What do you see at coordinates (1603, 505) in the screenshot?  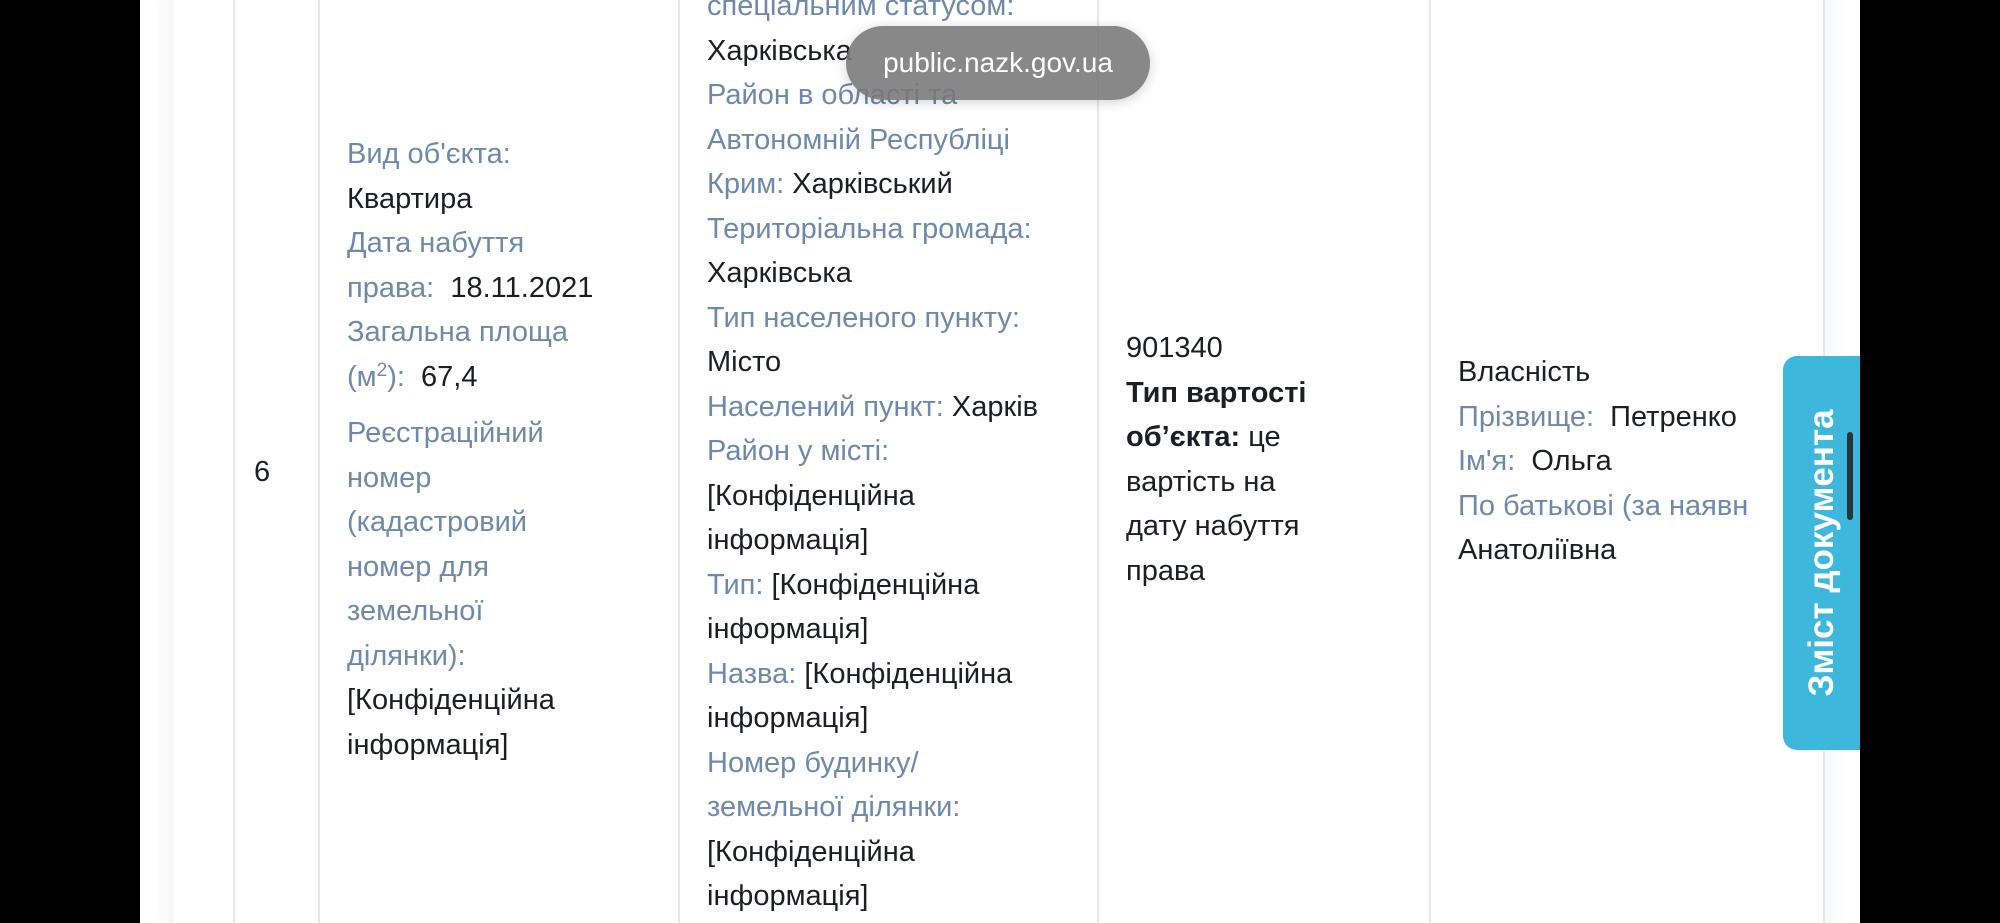 I see `patronymic-label: По батькові (за наявн` at bounding box center [1603, 505].